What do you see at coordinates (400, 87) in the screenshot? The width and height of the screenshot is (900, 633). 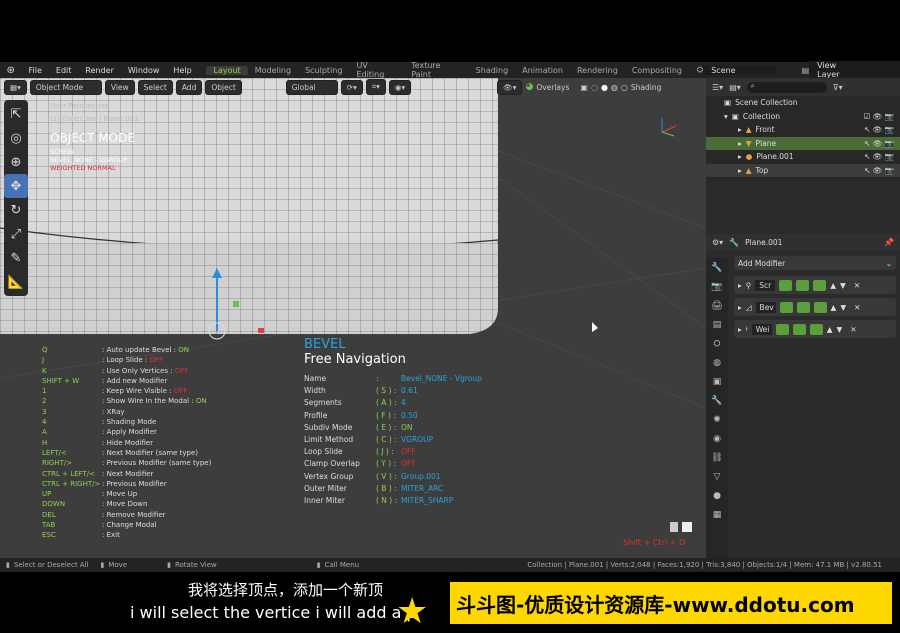 I see `proportional-icon: ◉▾` at bounding box center [400, 87].